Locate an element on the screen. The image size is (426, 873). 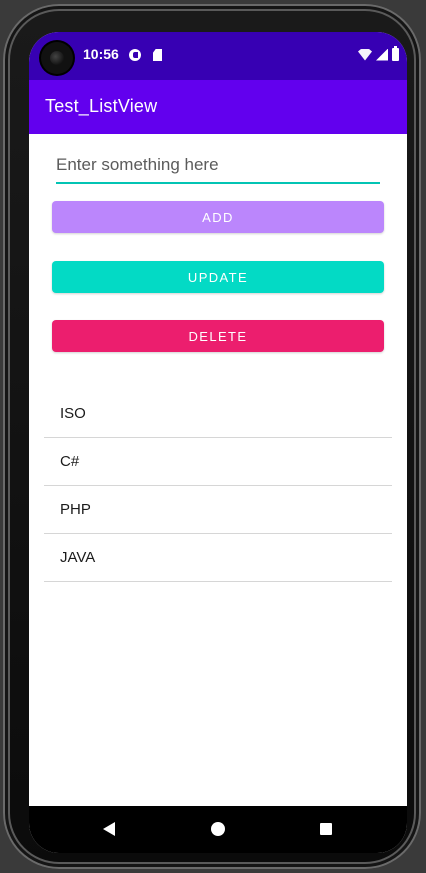
status-right-icons is located at coordinates (378, 53).